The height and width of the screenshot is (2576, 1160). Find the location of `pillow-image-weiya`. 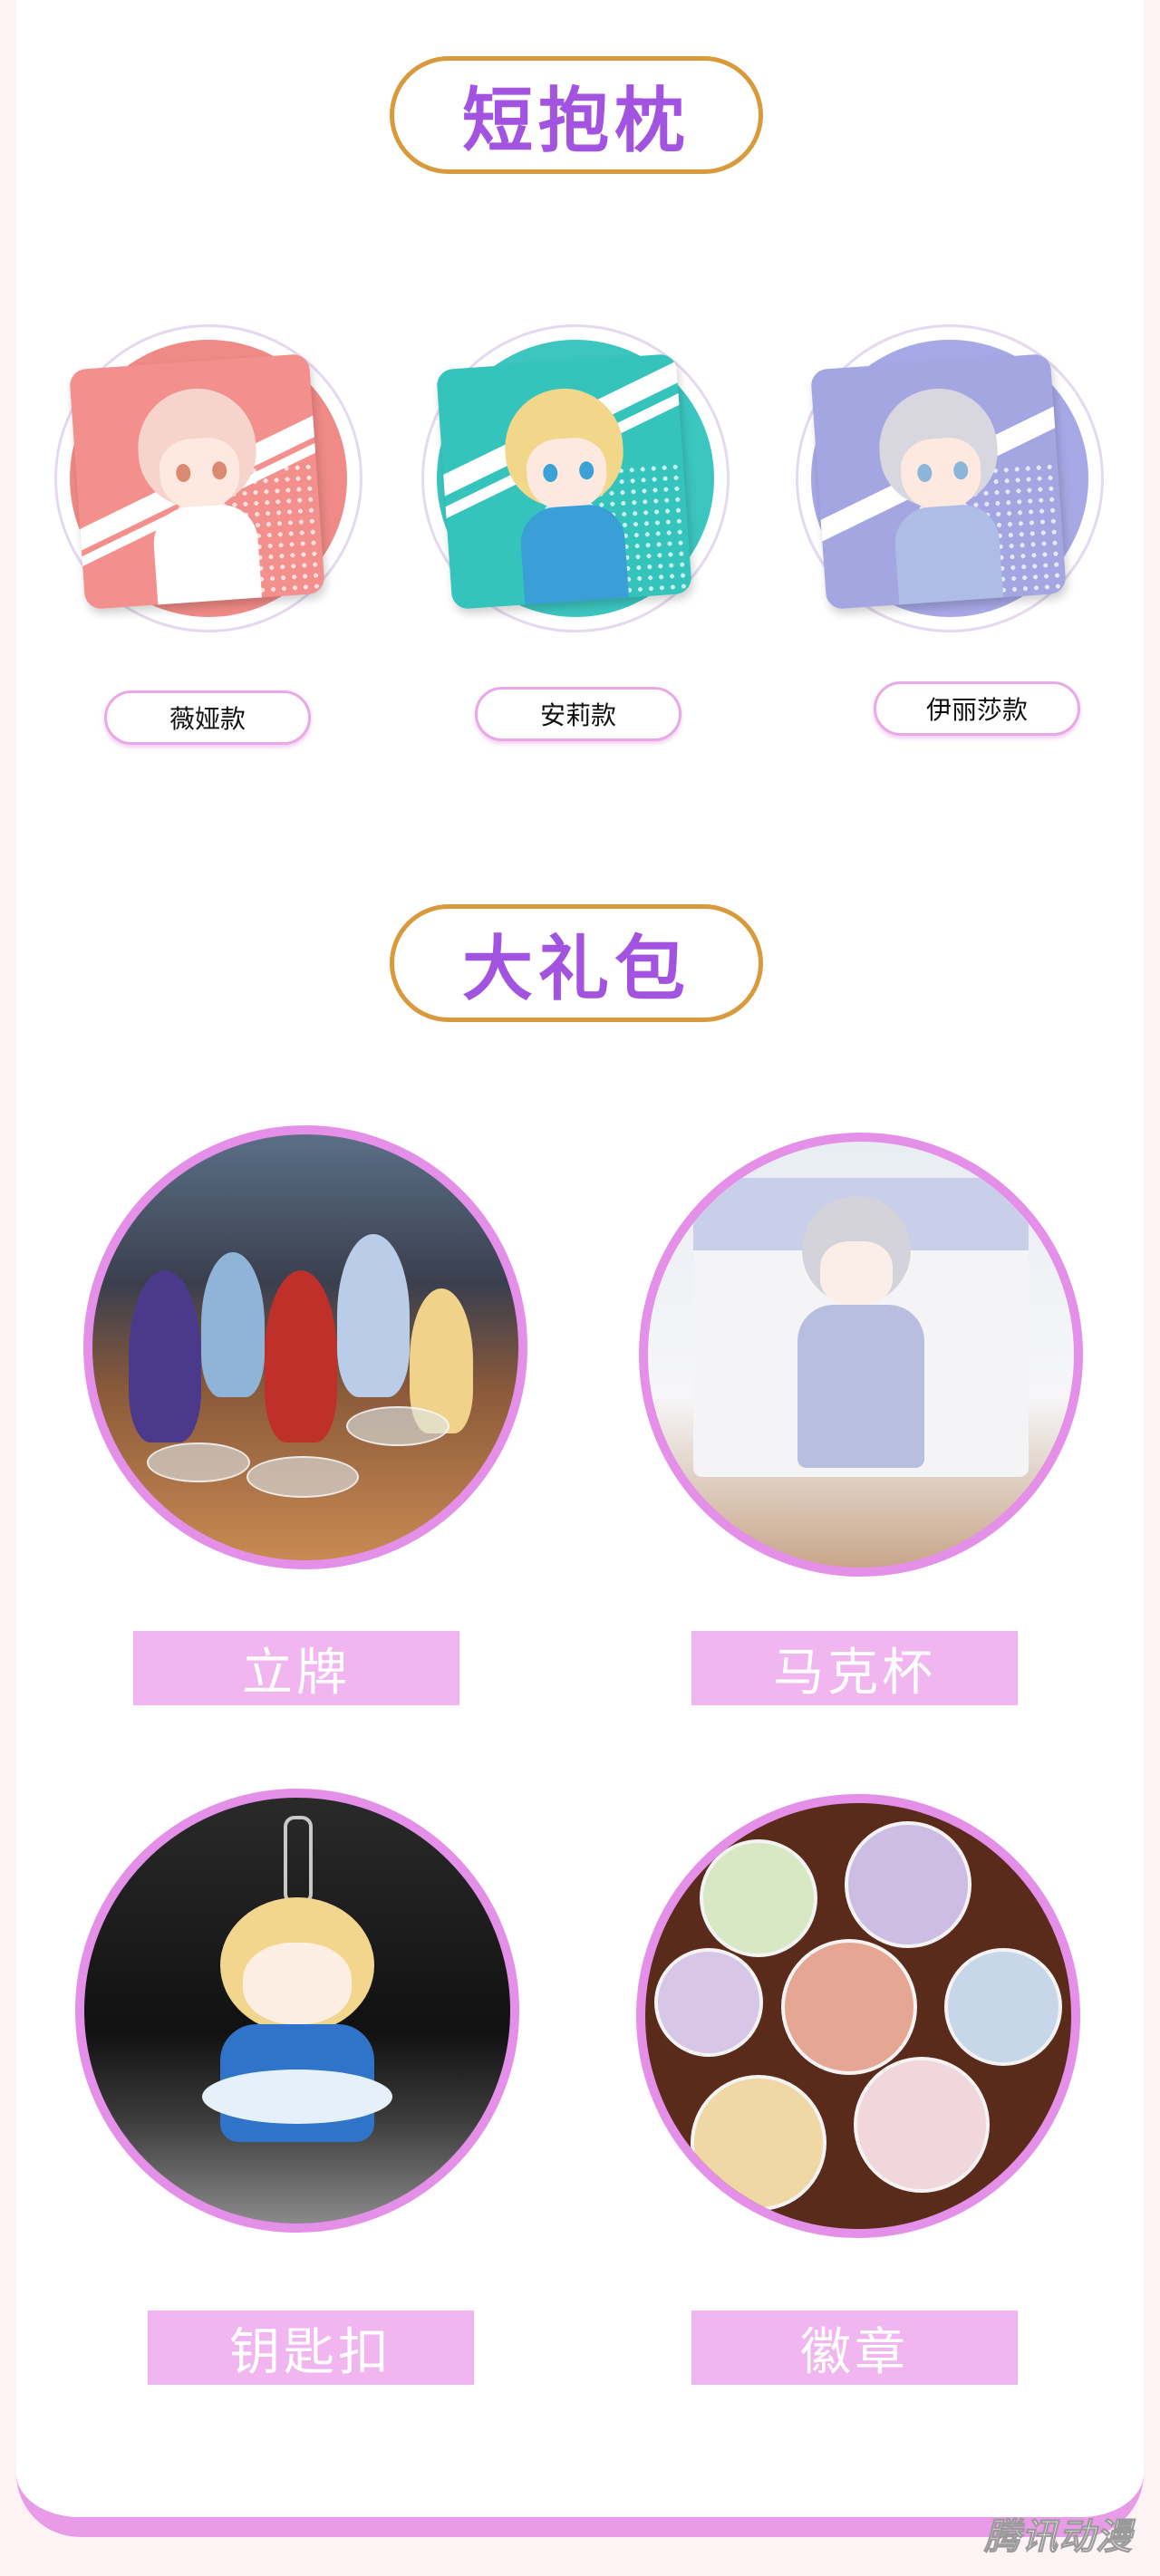

pillow-image-weiya is located at coordinates (208, 478).